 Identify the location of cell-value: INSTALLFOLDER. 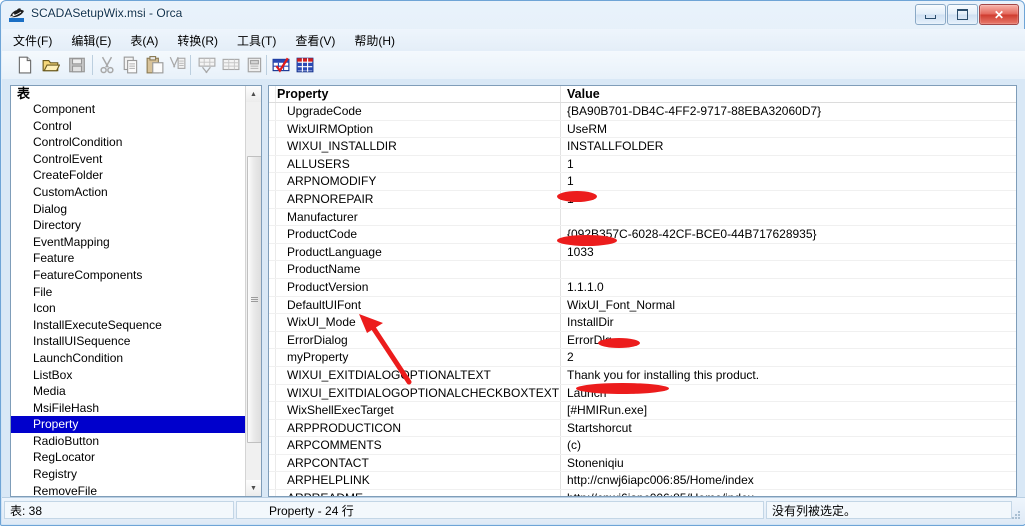
(789, 146).